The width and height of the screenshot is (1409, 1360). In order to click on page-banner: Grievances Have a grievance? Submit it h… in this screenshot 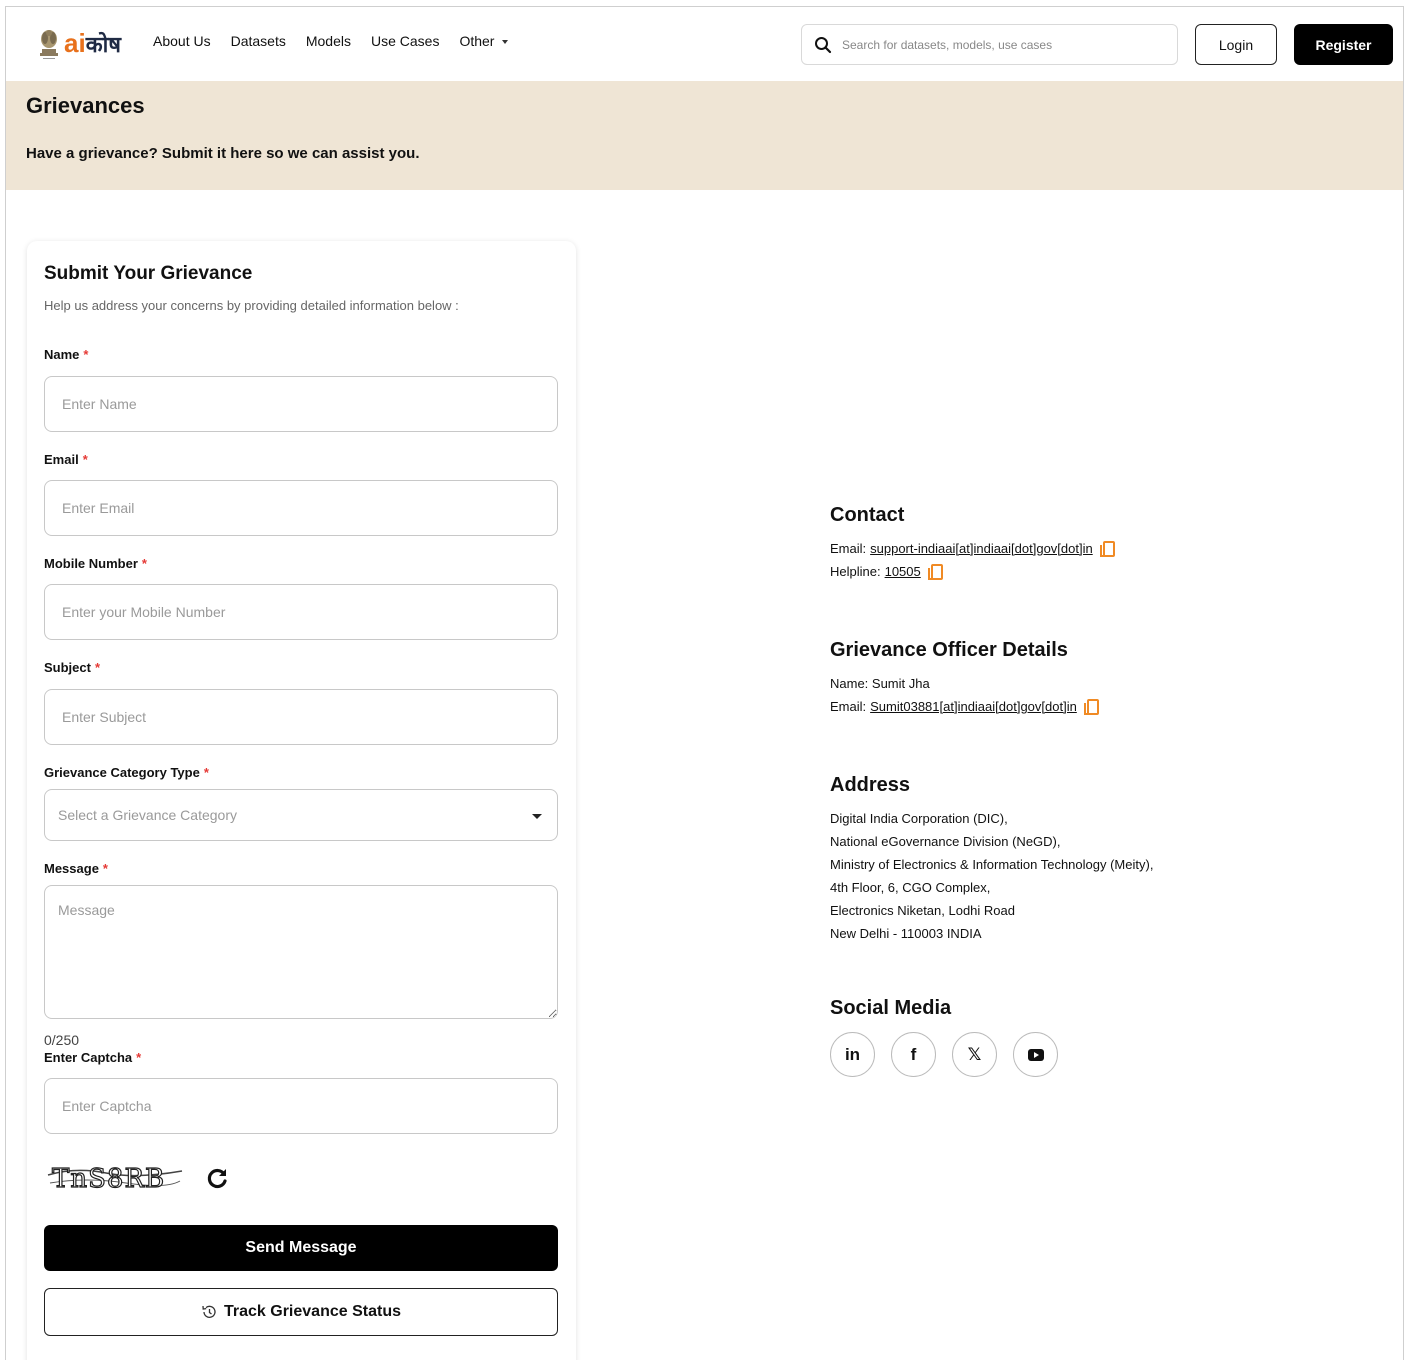, I will do `click(704, 135)`.